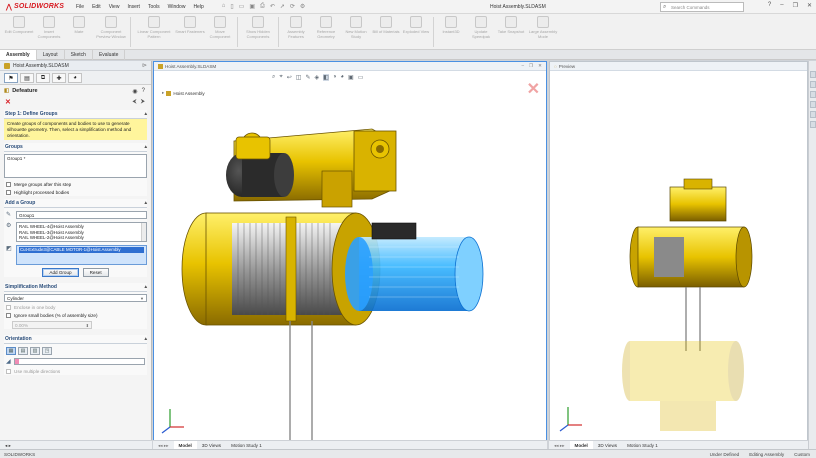  Describe the element at coordinates (114, 7) in the screenshot. I see `menu-view: View` at that location.